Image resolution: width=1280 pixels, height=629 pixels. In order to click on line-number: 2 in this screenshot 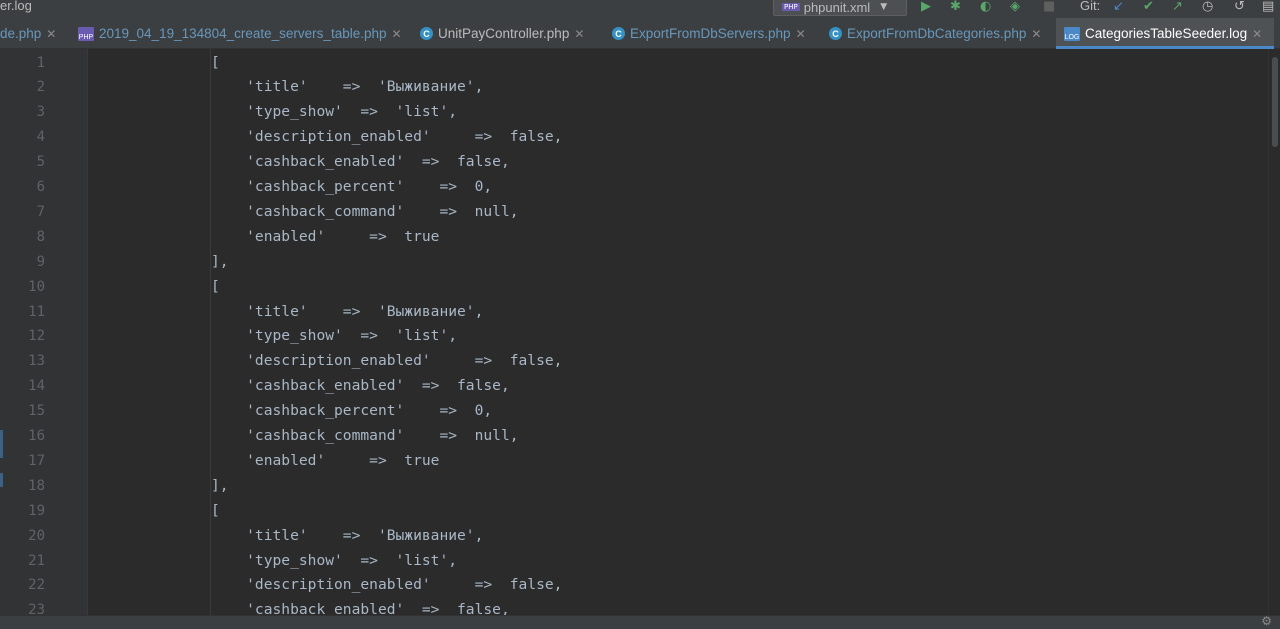, I will do `click(40, 87)`.